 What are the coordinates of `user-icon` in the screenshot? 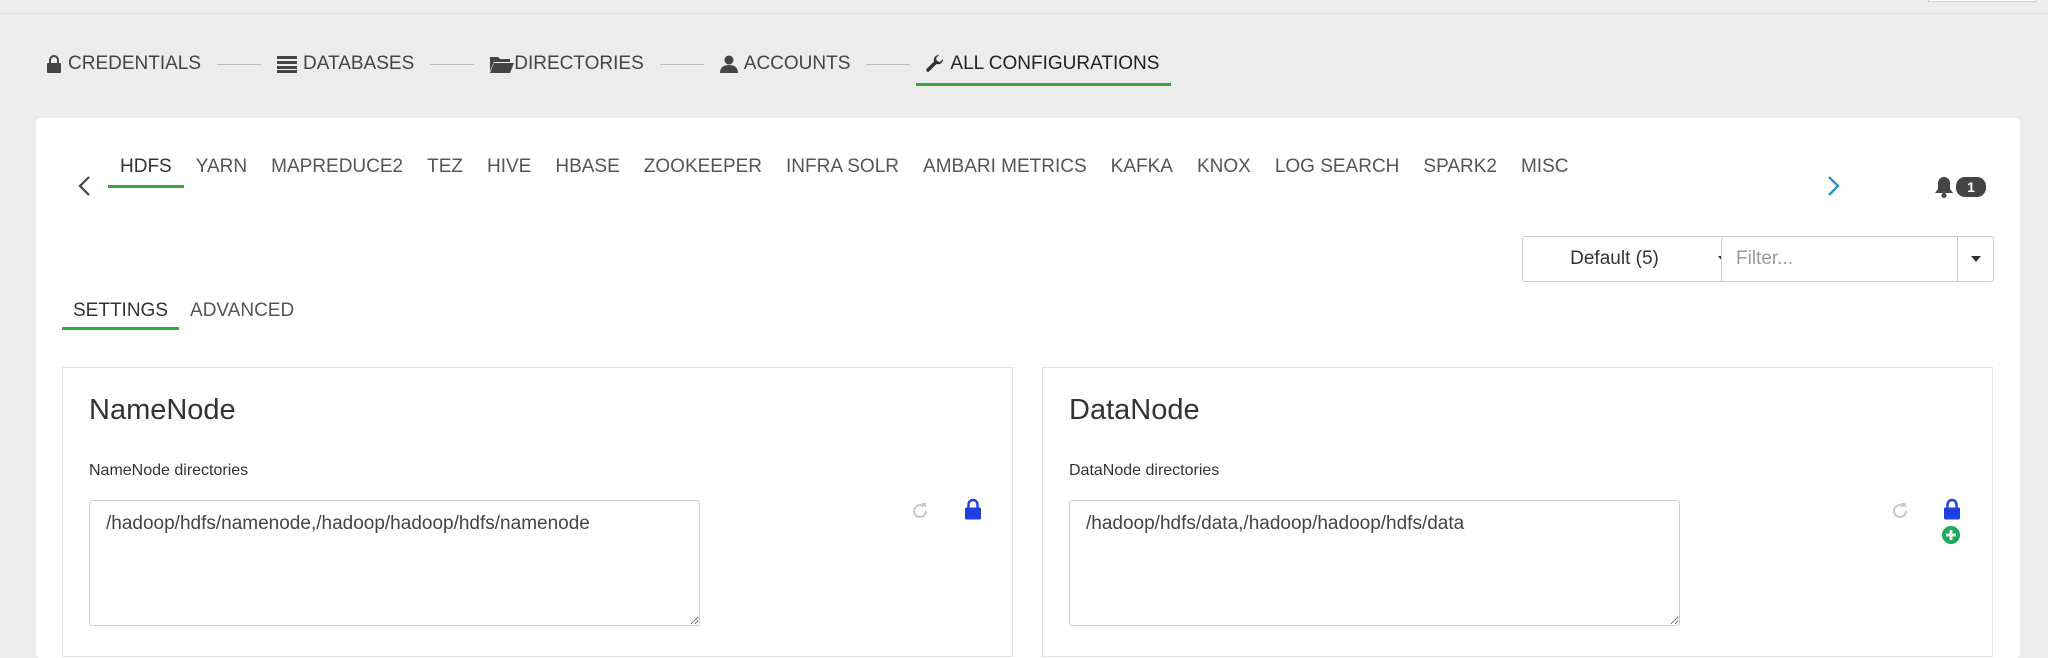 It's located at (728, 64).